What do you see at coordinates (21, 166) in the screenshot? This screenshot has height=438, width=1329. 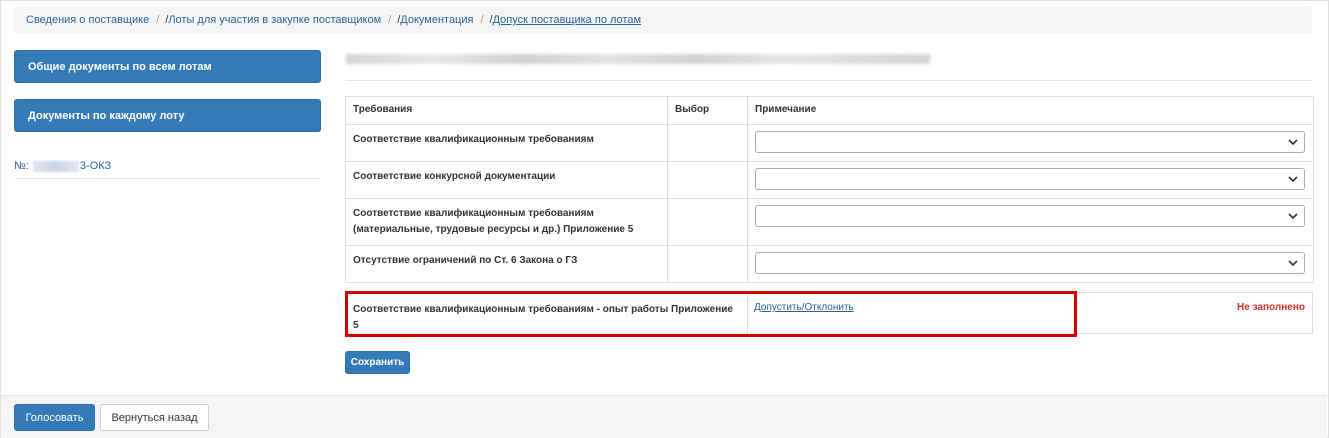 I see `lot-number-prefix: №:` at bounding box center [21, 166].